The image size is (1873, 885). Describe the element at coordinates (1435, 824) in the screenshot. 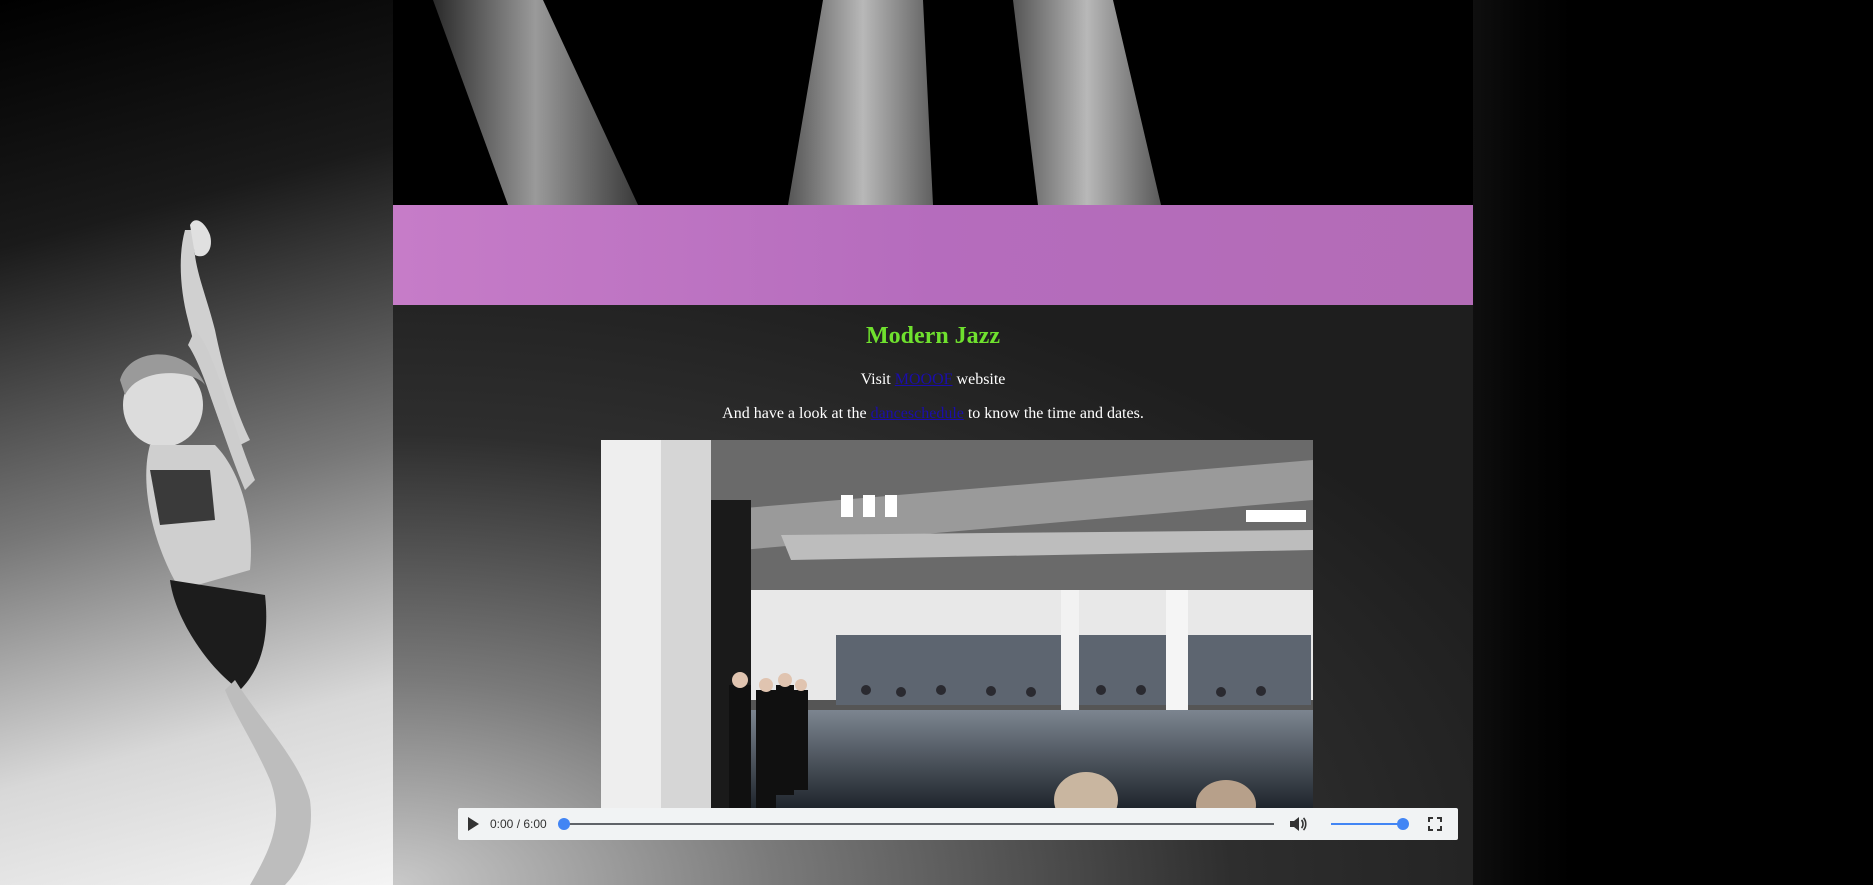

I see `fullscreen-icon` at that location.